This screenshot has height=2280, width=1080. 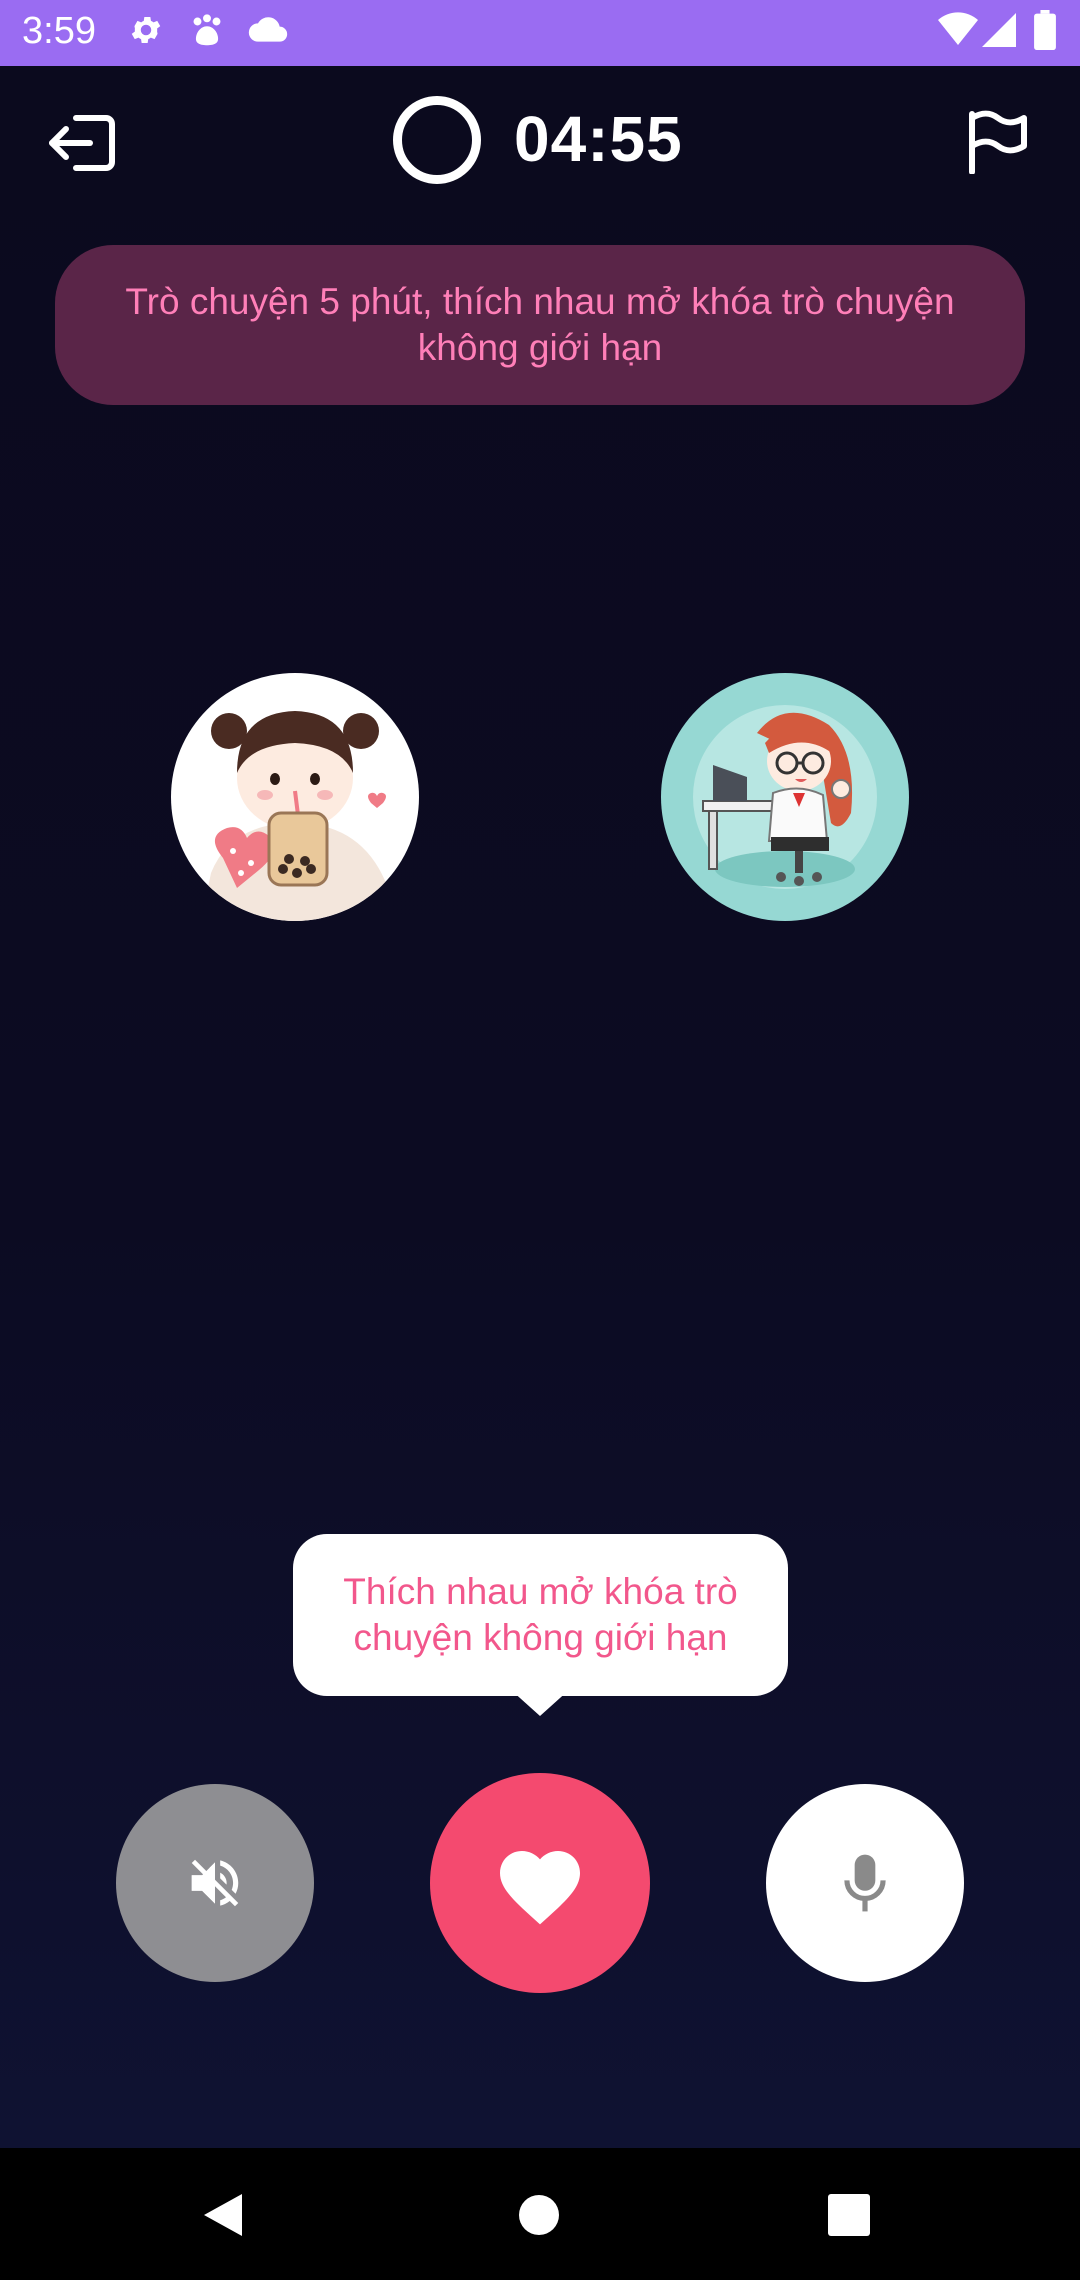 What do you see at coordinates (540, 1888) in the screenshot?
I see `heart-icon` at bounding box center [540, 1888].